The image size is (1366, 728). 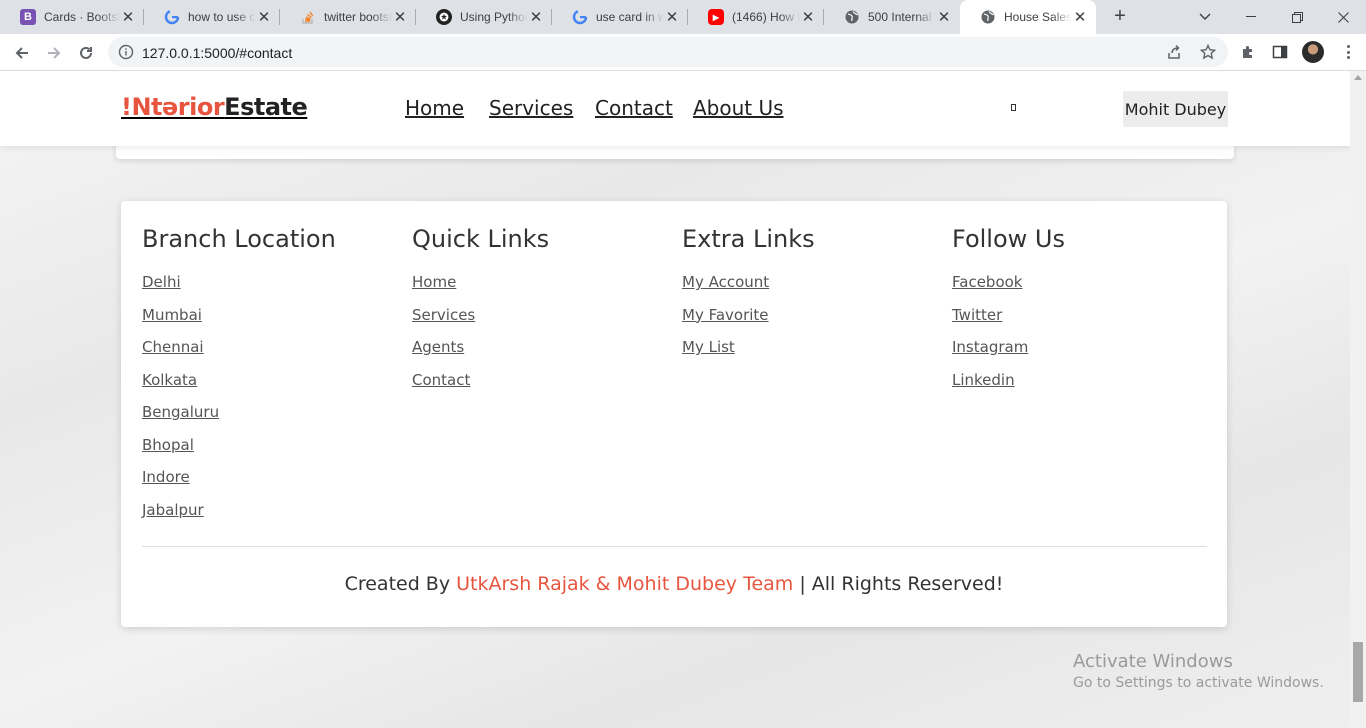 What do you see at coordinates (82, 17) in the screenshot?
I see `tab-title: Cards · Bootstrap` at bounding box center [82, 17].